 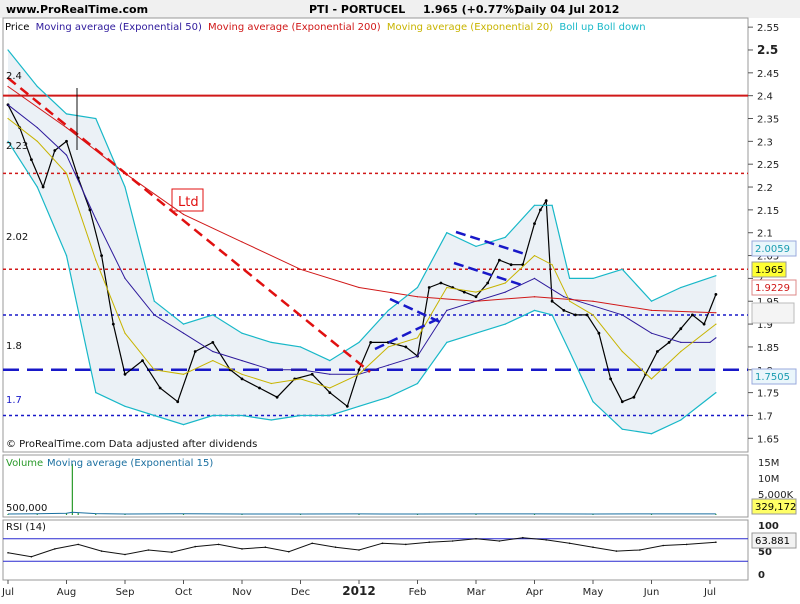 What do you see at coordinates (535, 592) in the screenshot?
I see `x-tick-label: Apr` at bounding box center [535, 592].